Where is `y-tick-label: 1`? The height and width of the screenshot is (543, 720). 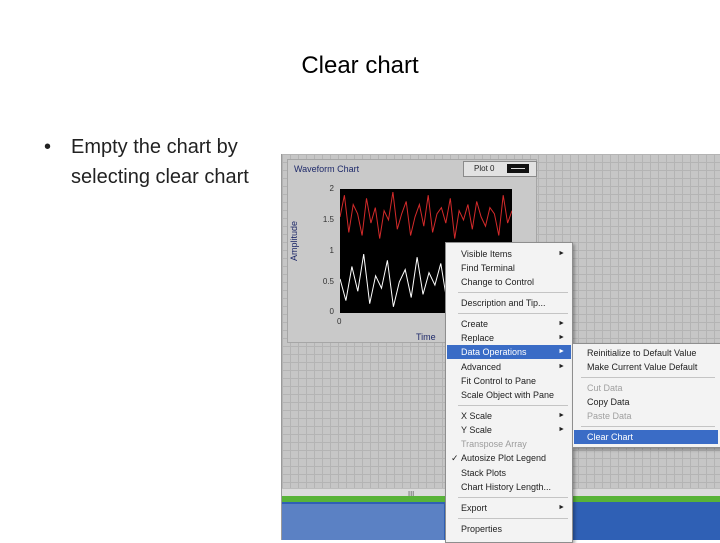
y-tick-label: 1 is located at coordinates (331, 250).